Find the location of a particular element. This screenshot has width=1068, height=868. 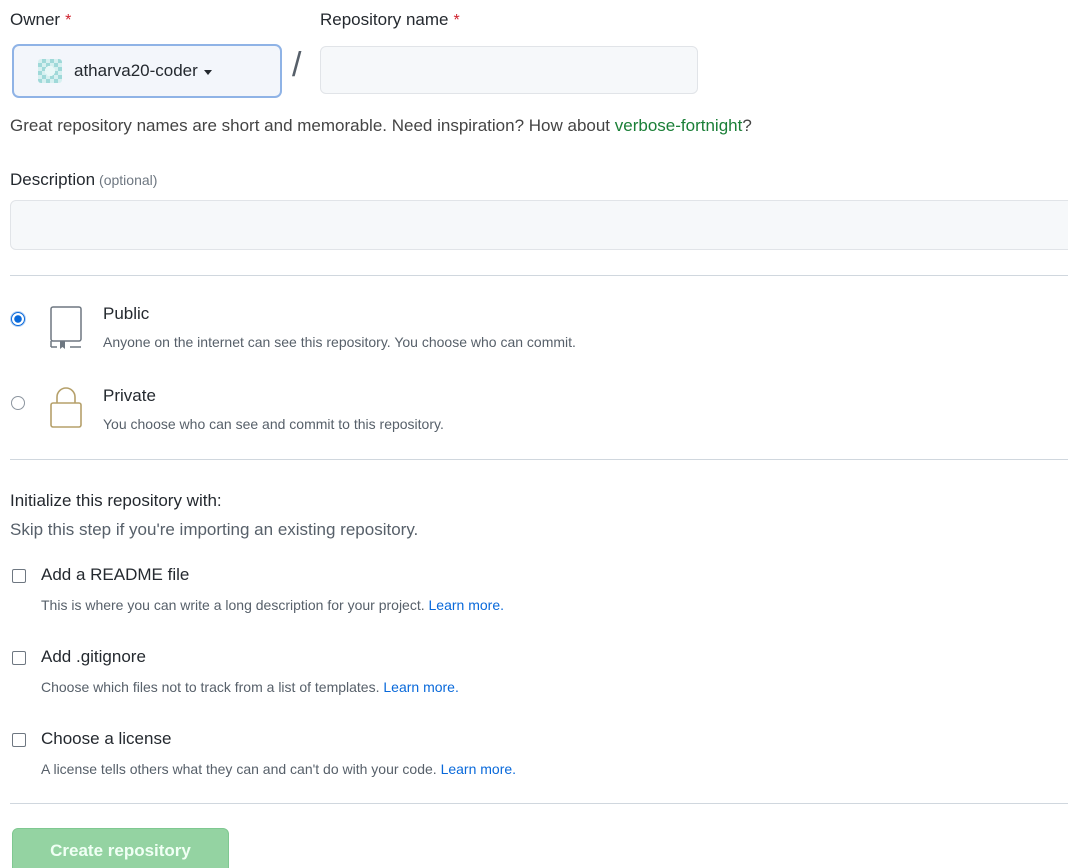

readme-title: Add a README file is located at coordinates (115, 574).